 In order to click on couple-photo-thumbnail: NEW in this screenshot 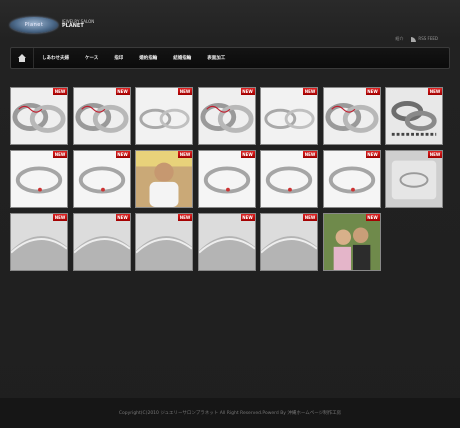, I will do `click(351, 242)`.